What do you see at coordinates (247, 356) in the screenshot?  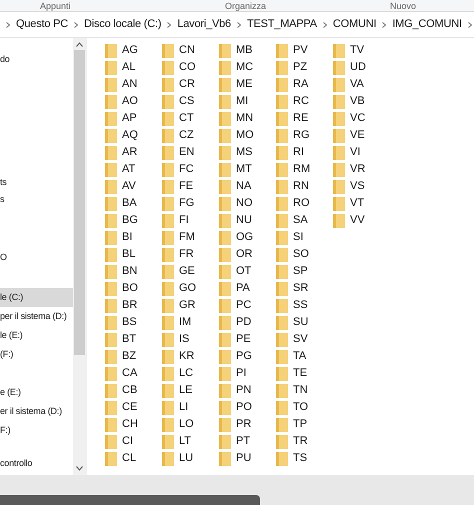 I see `folder-item: PG` at bounding box center [247, 356].